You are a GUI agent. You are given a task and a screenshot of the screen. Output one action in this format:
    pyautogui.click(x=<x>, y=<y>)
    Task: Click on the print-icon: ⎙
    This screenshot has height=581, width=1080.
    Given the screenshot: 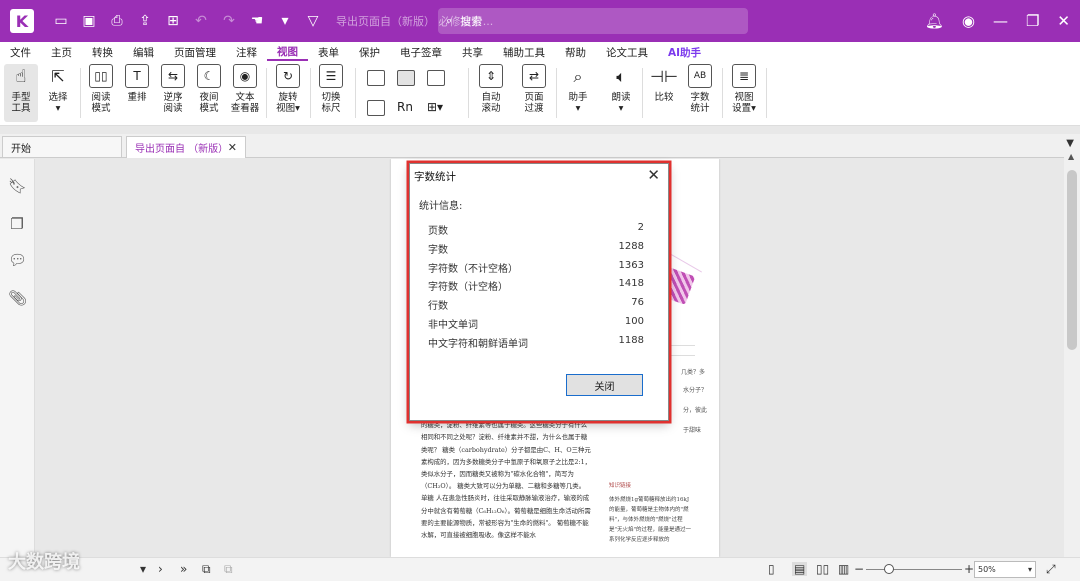 What is the action you would take?
    pyautogui.click(x=117, y=21)
    